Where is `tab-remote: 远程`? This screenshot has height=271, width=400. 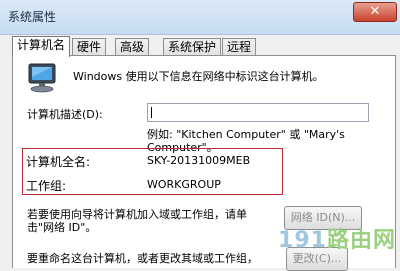
tab-remote: 远程 is located at coordinates (239, 47).